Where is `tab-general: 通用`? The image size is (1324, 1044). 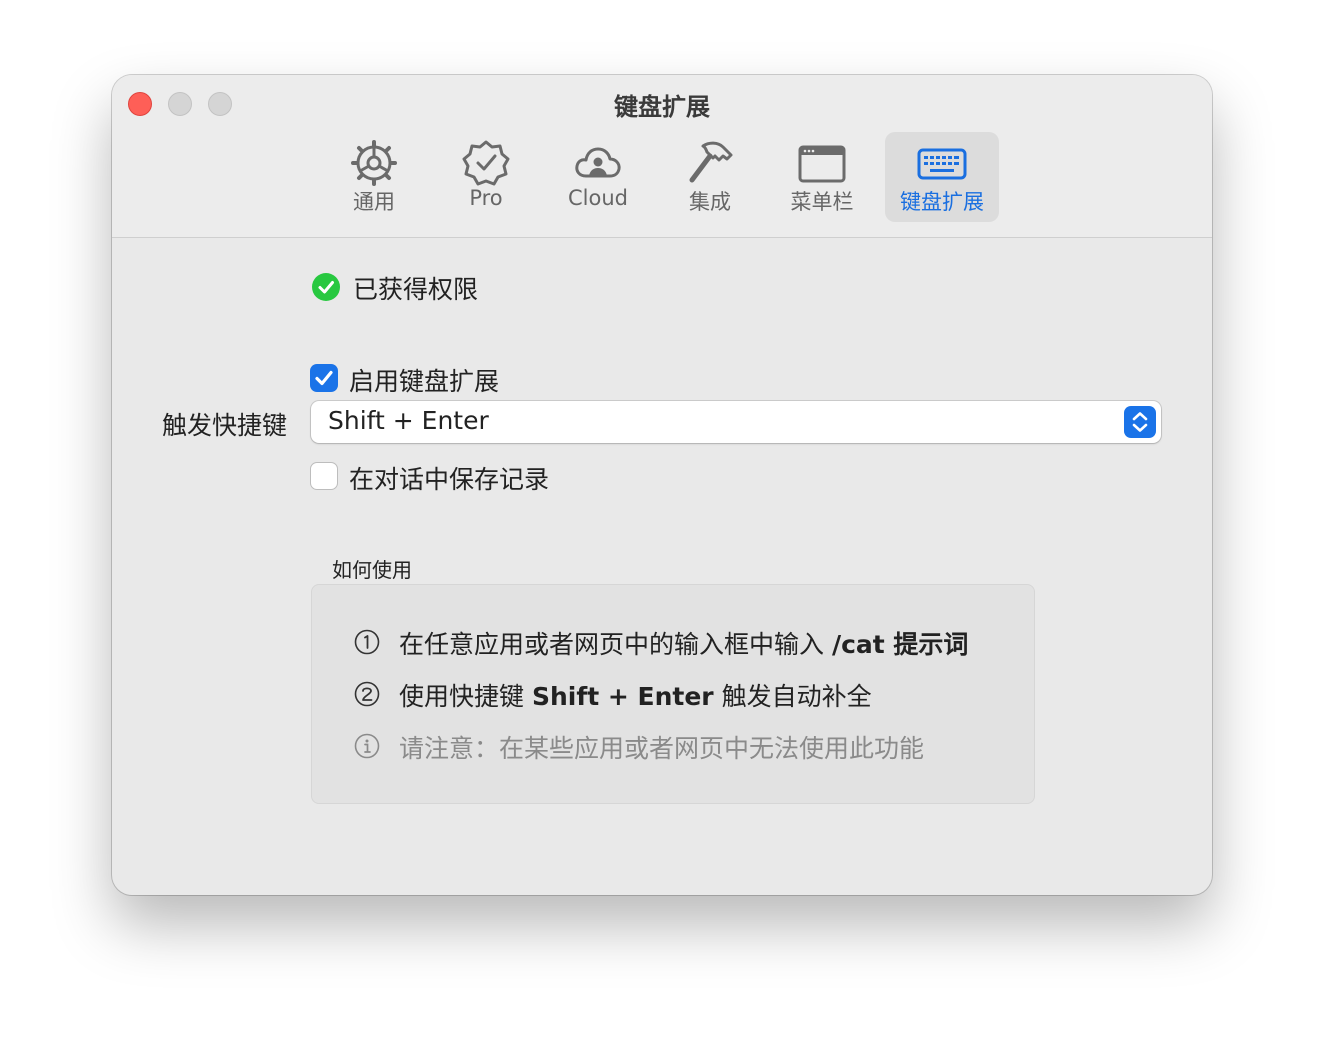
tab-general: 通用 is located at coordinates (374, 177).